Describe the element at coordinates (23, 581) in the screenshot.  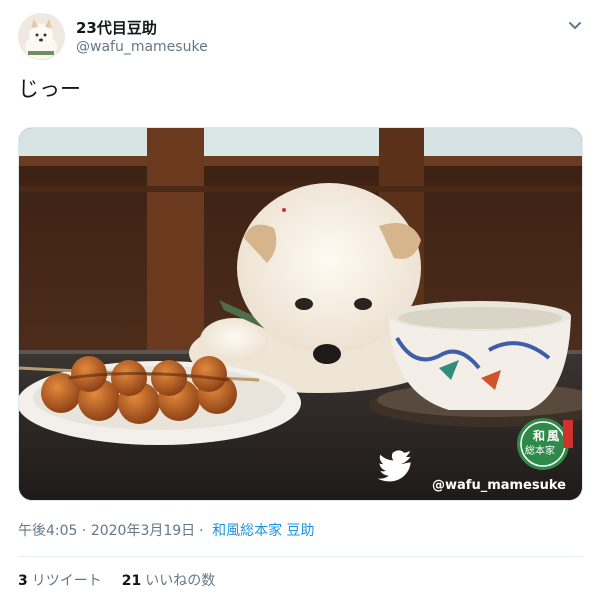
I see `retweets-count: 3` at that location.